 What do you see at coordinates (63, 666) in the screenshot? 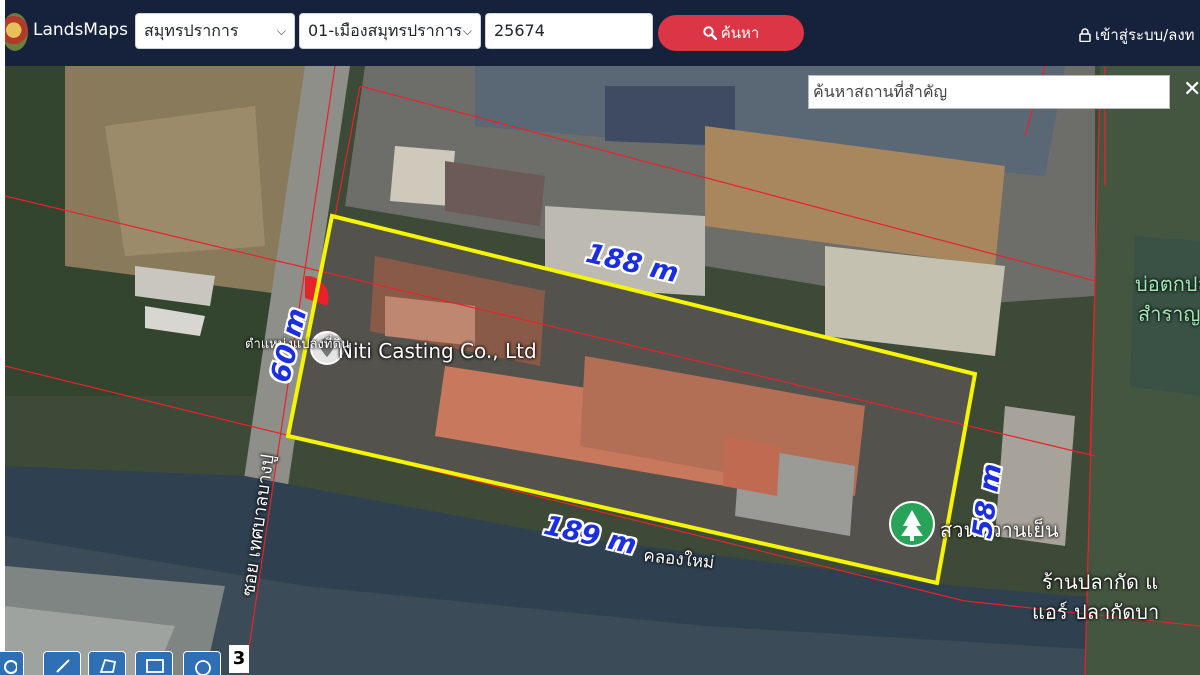
I see `measure-icon` at bounding box center [63, 666].